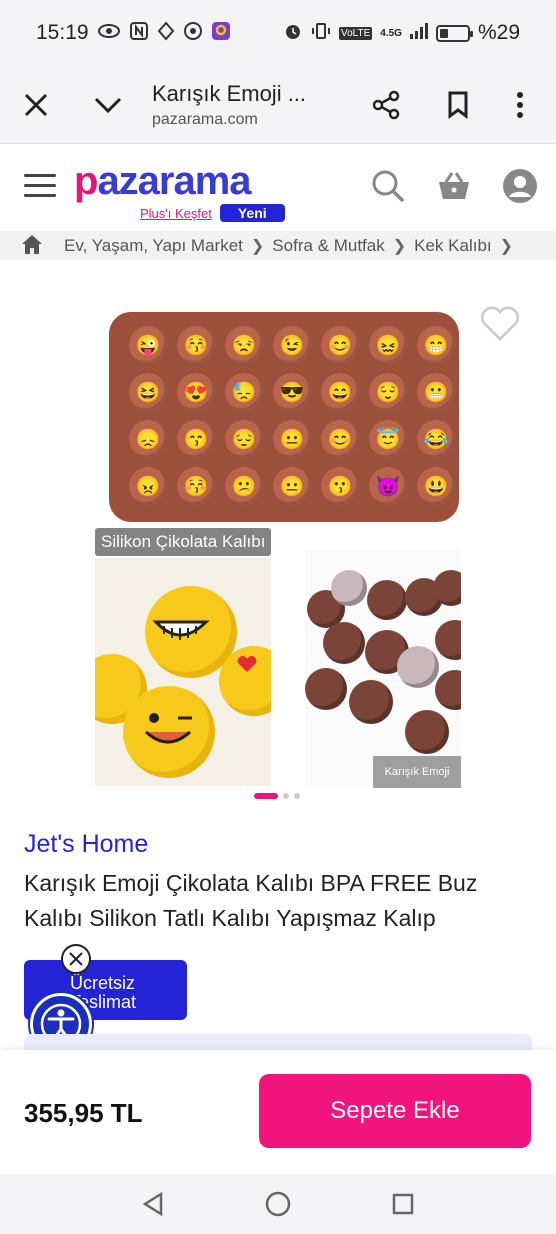 This screenshot has width=556, height=1234. Describe the element at coordinates (436, 439) in the screenshot. I see `mold-emoji-cavity: 😂` at that location.